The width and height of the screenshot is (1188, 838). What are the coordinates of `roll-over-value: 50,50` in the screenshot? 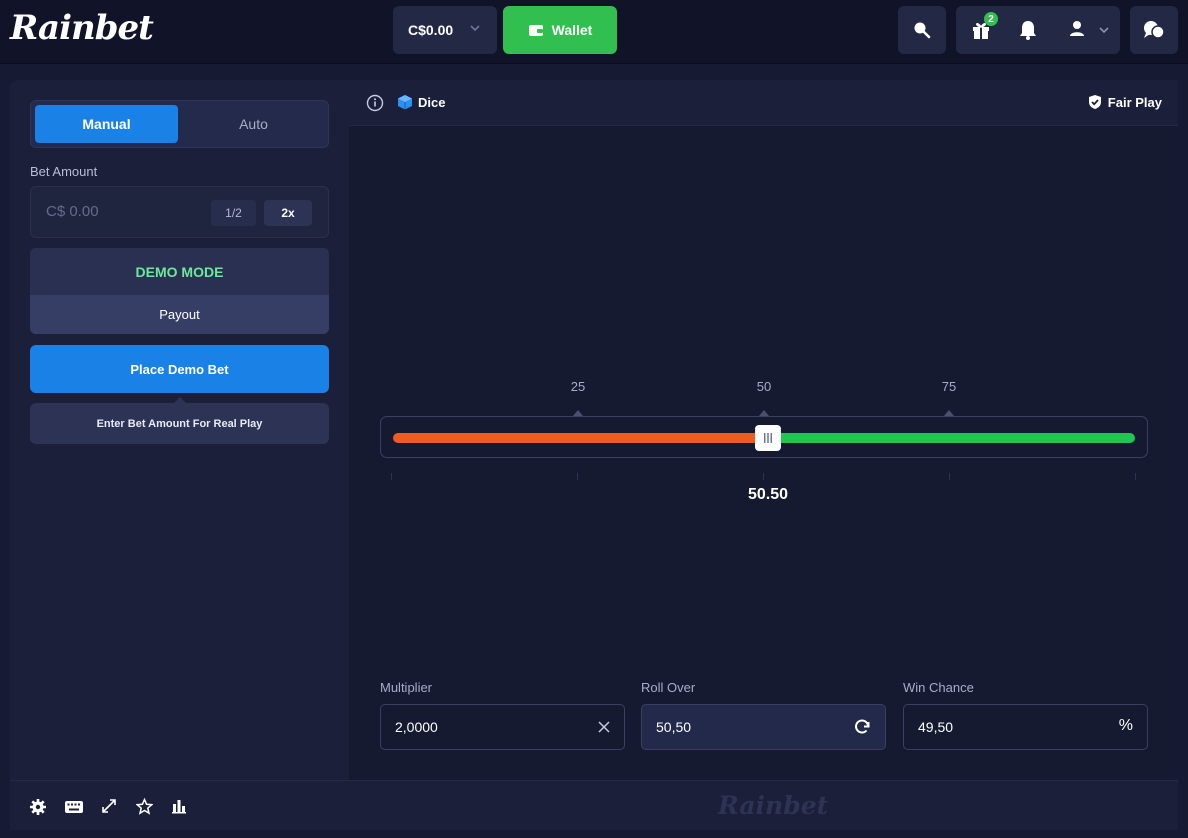 It's located at (674, 727).